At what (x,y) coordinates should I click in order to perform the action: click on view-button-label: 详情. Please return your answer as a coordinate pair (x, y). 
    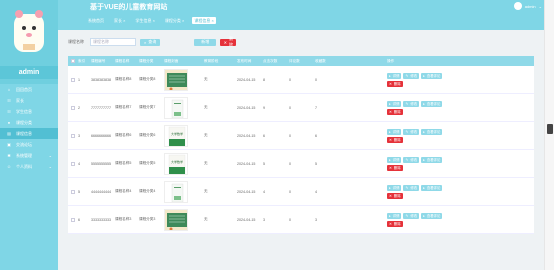
    Looking at the image, I should click on (396, 216).